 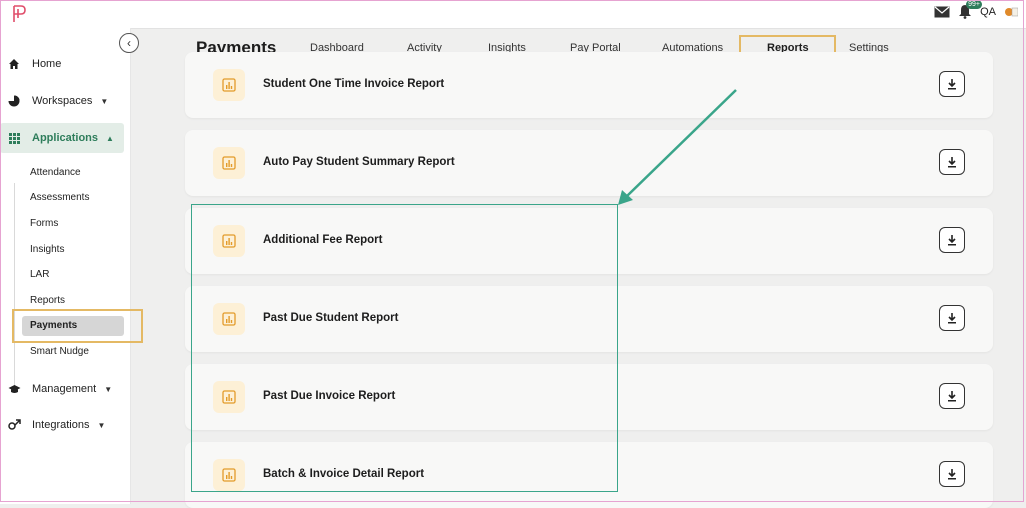 I want to click on chevron-left-icon: ‹, so click(x=129, y=43).